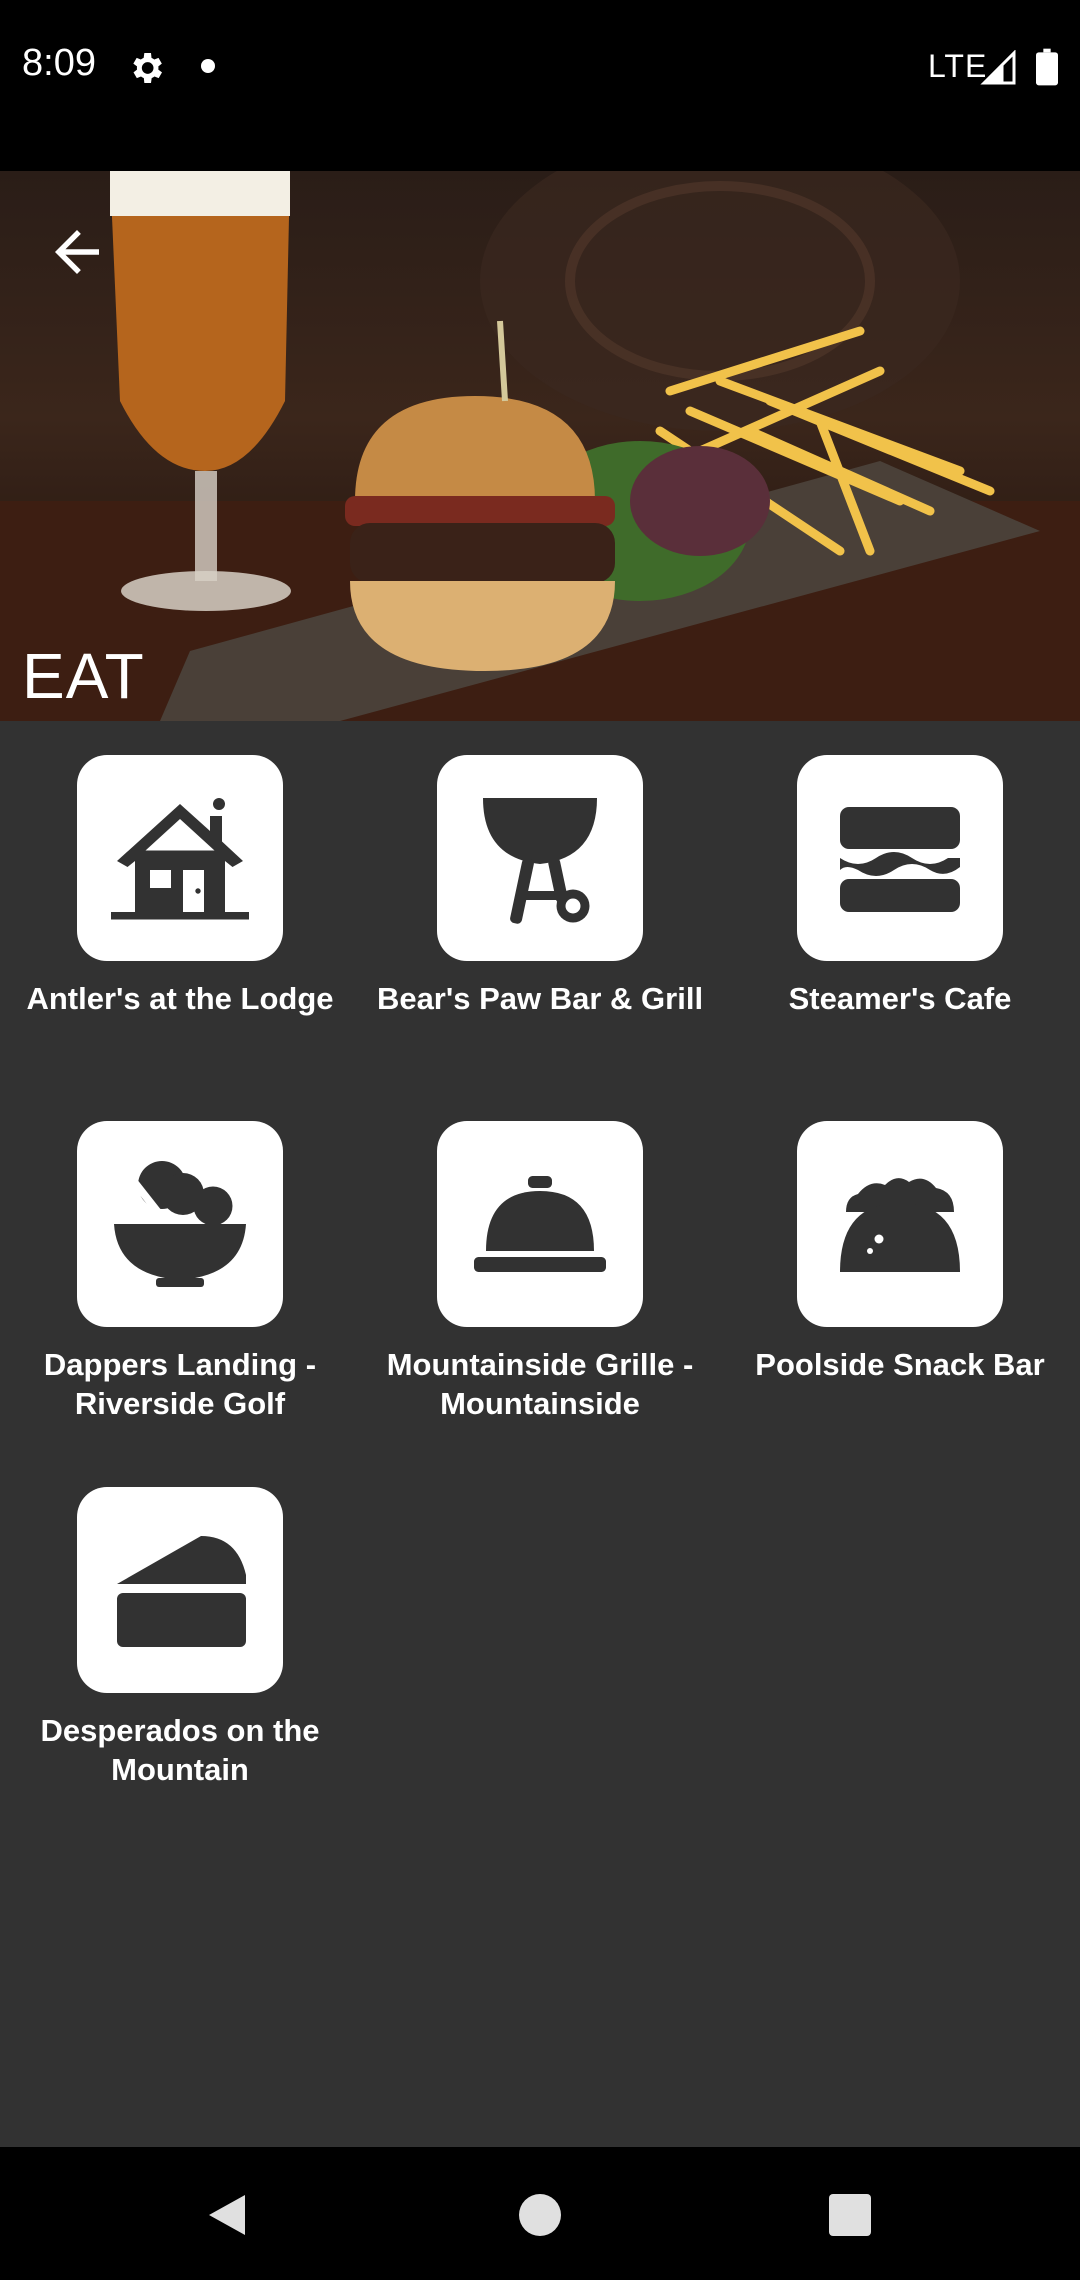 The image size is (1080, 2280). I want to click on page-title: EAT, so click(83, 676).